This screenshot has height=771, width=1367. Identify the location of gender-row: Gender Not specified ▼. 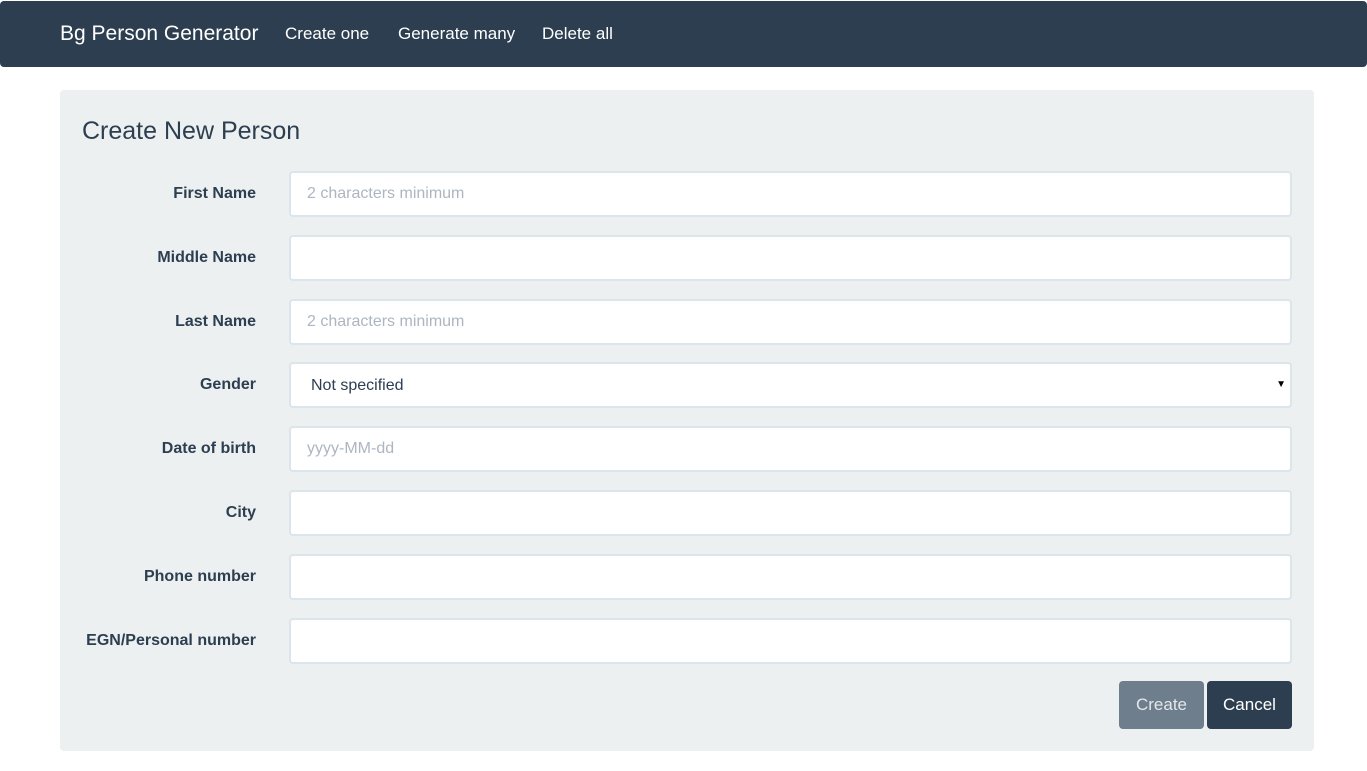
(687, 385).